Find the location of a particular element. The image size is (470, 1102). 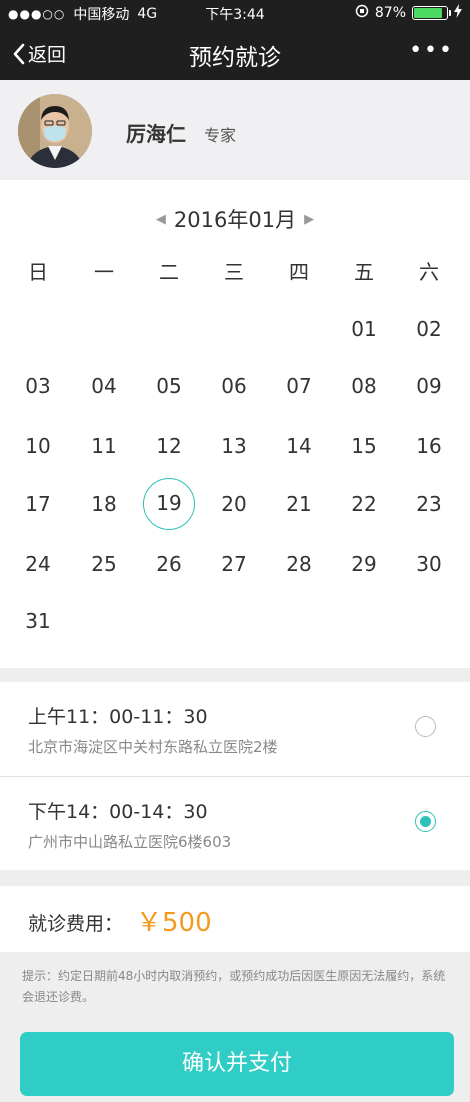

calendar-day: 05 is located at coordinates (169, 386).